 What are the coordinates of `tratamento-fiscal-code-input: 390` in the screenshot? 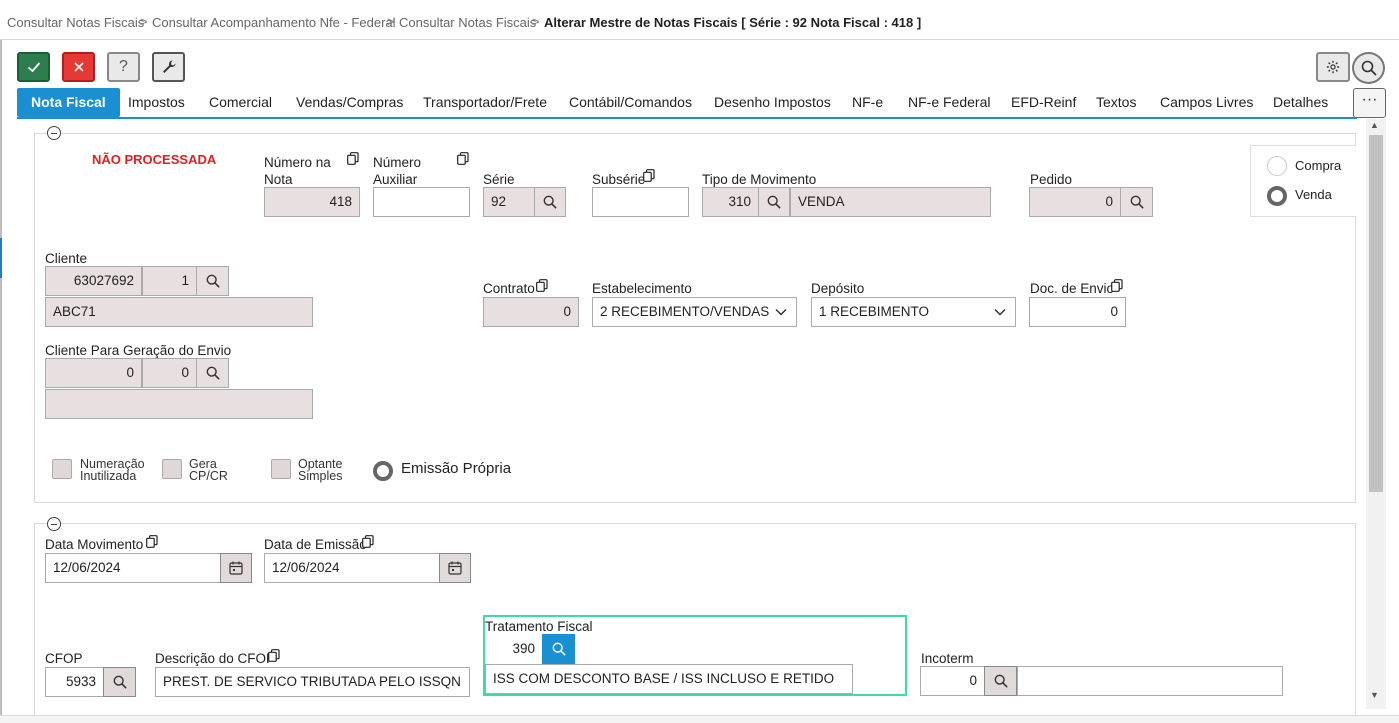 It's located at (514, 649).